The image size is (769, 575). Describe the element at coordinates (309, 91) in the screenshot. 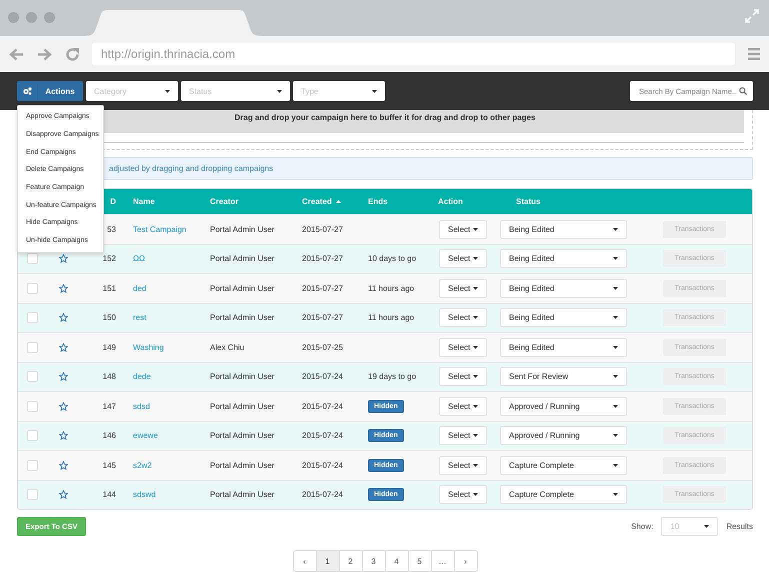

I see `dropdown-placeholder: Type` at that location.